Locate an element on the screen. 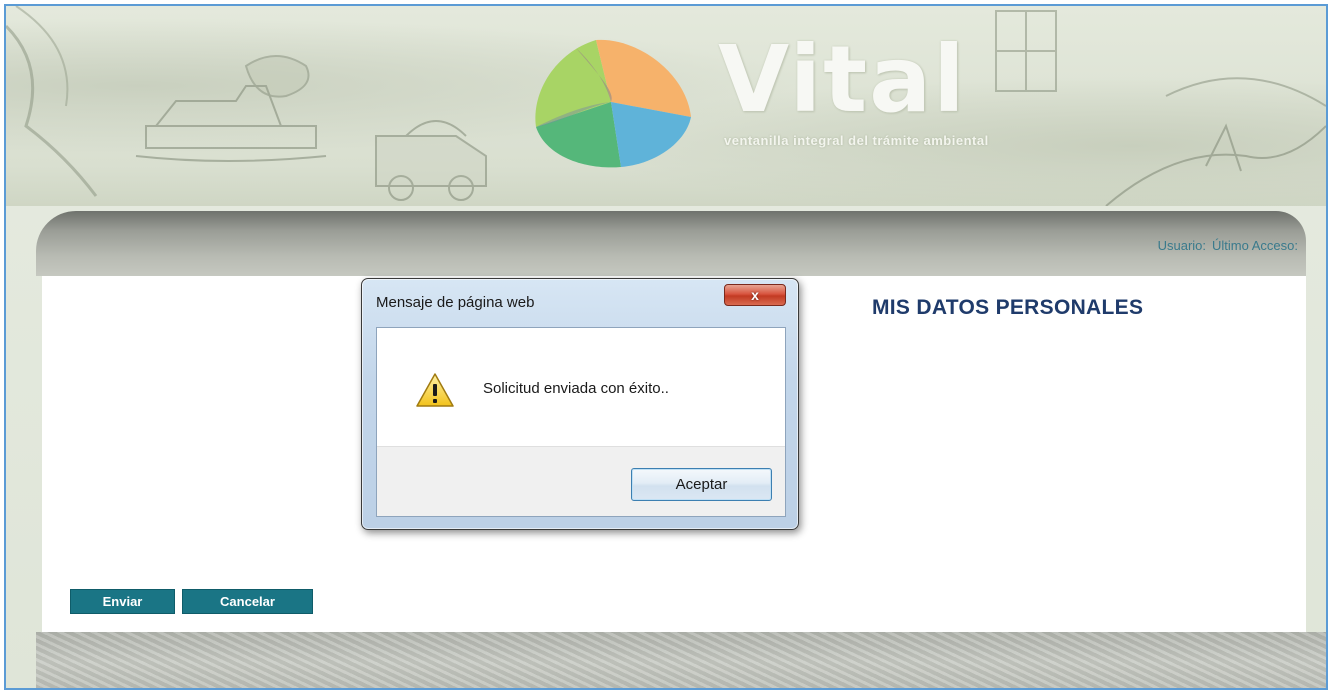 This screenshot has width=1332, height=694. enviar-button: Enviar is located at coordinates (122, 601).